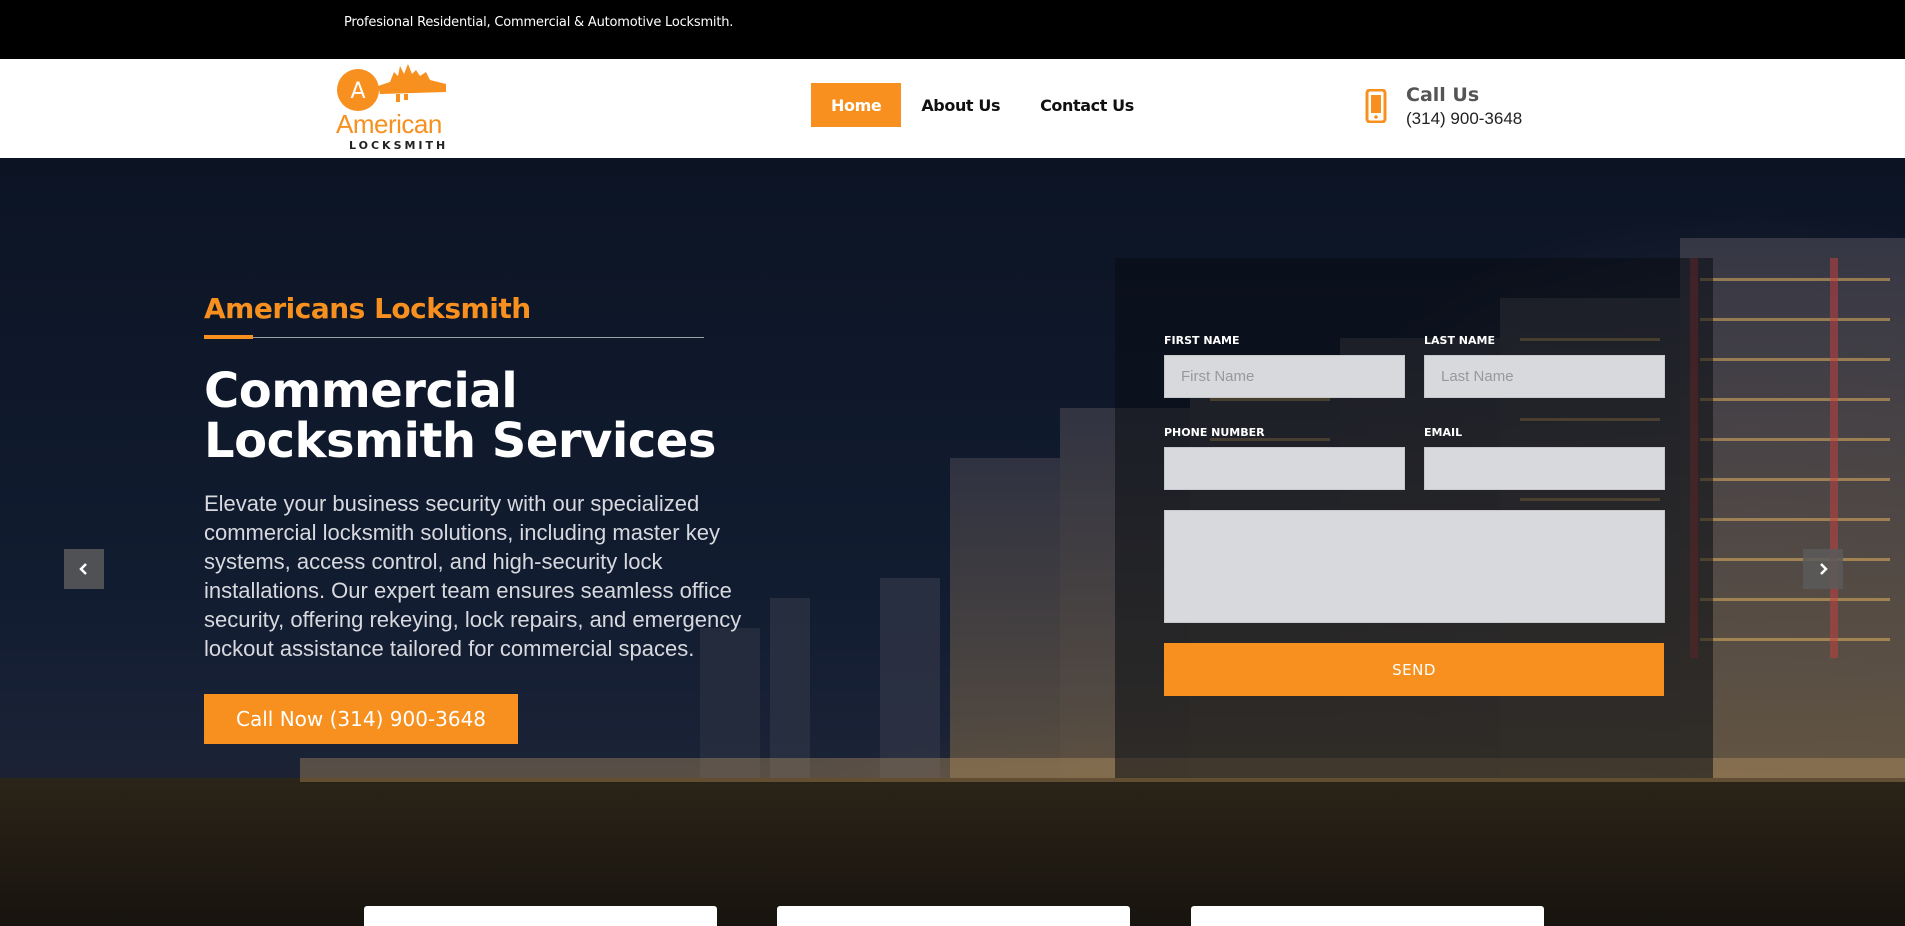 The height and width of the screenshot is (926, 1905). Describe the element at coordinates (399, 145) in the screenshot. I see `logo-subtitle: LOCKSMITH` at that location.